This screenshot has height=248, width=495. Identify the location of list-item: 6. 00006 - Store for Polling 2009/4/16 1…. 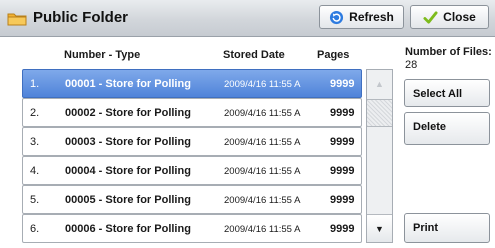
(192, 228).